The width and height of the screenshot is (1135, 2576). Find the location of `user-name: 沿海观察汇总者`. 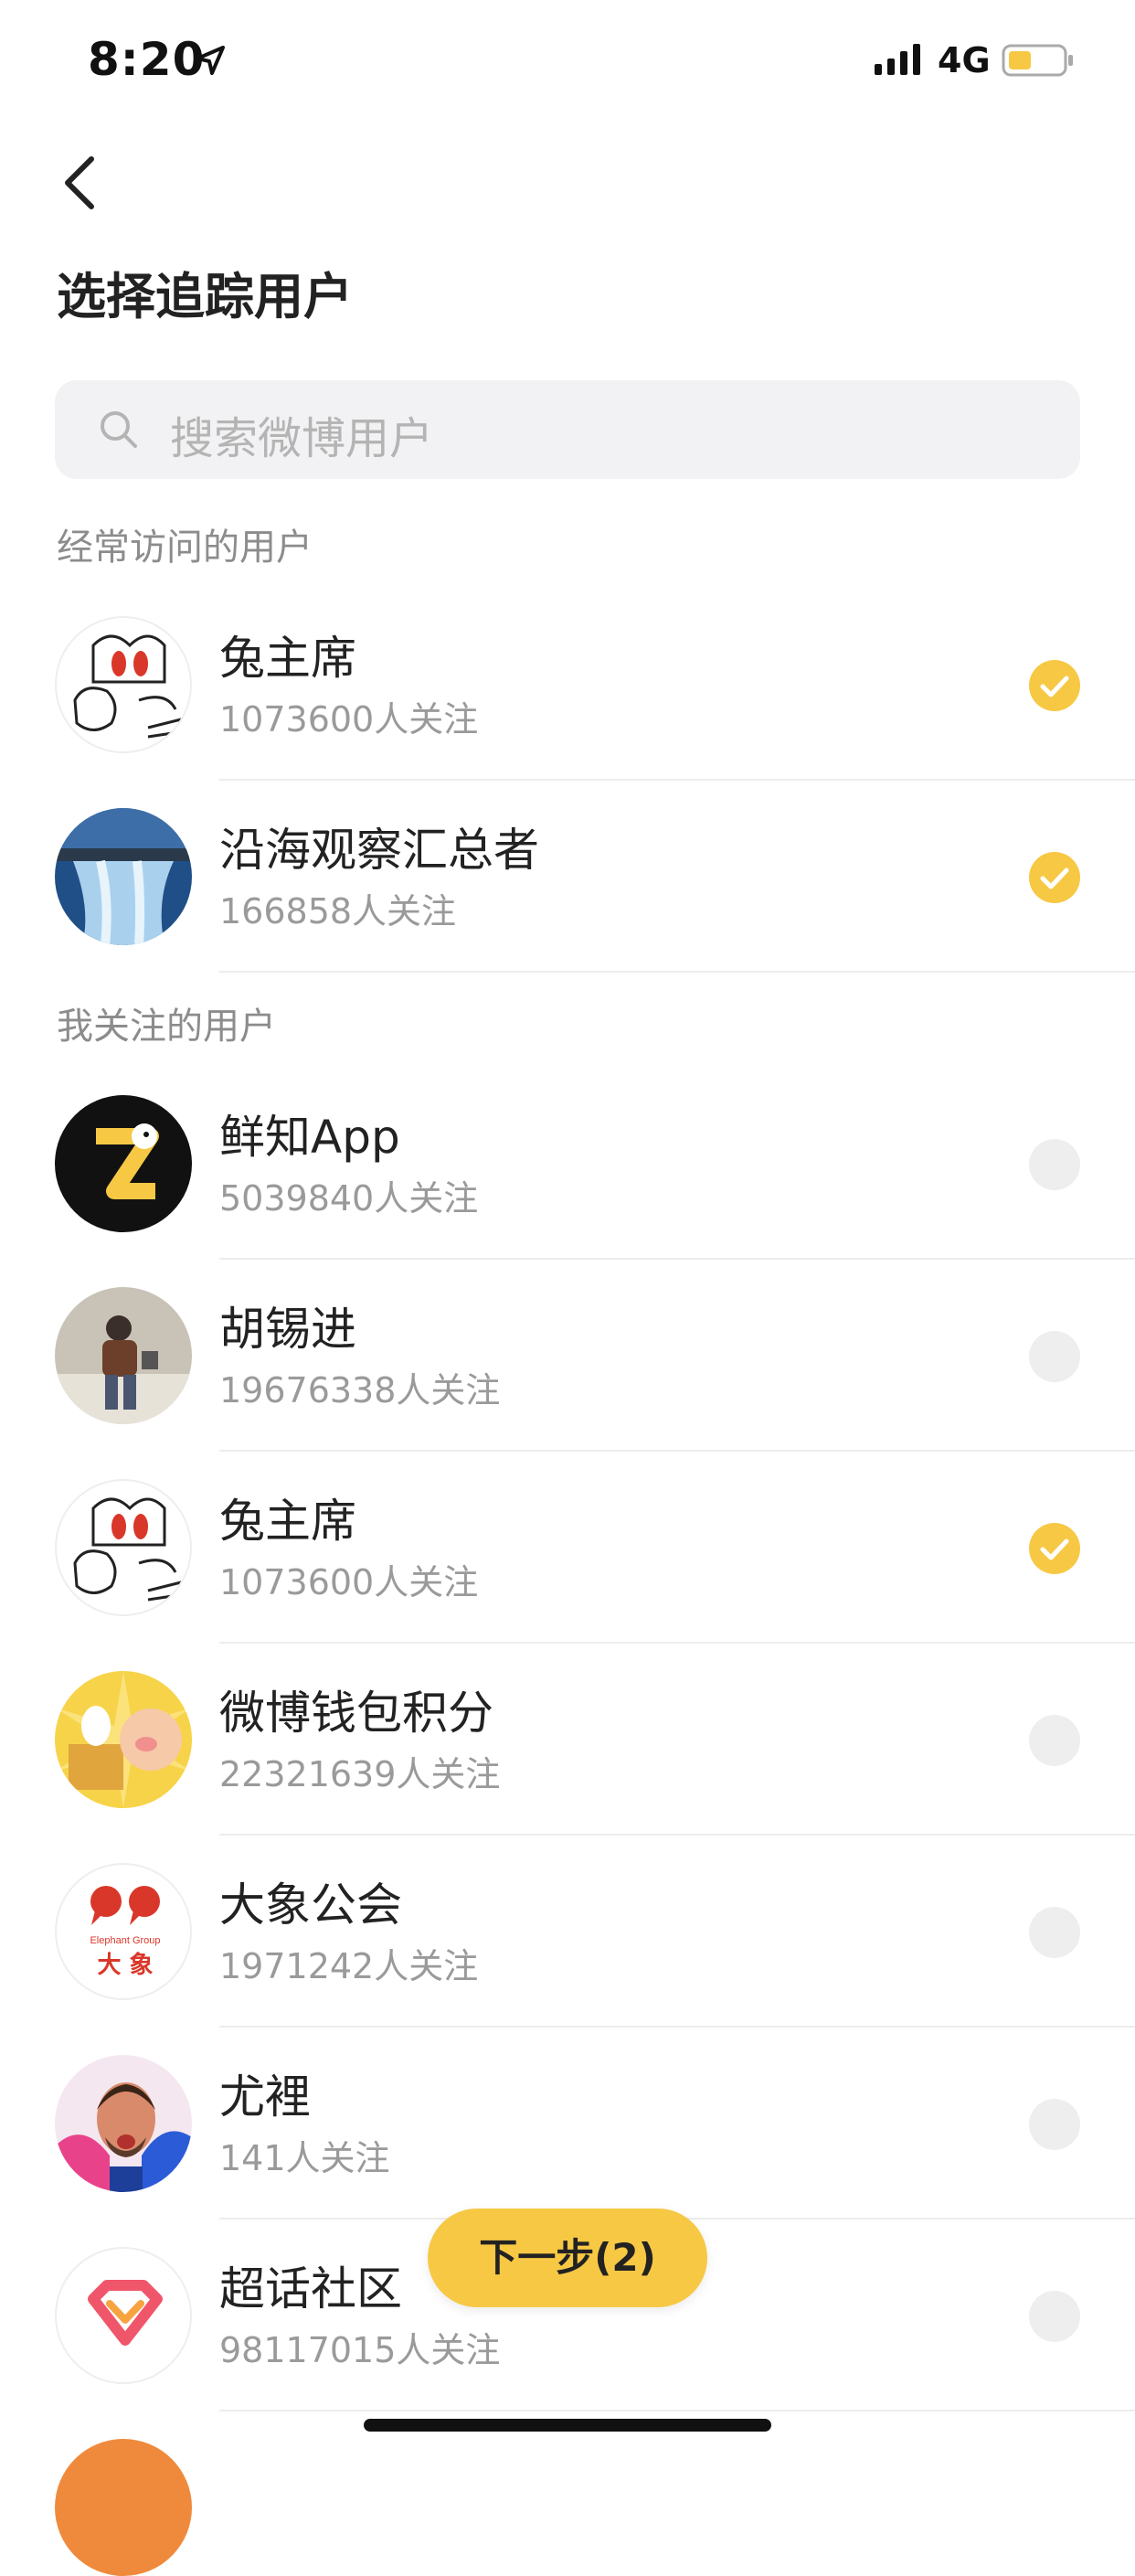

user-name: 沿海观察汇总者 is located at coordinates (379, 850).